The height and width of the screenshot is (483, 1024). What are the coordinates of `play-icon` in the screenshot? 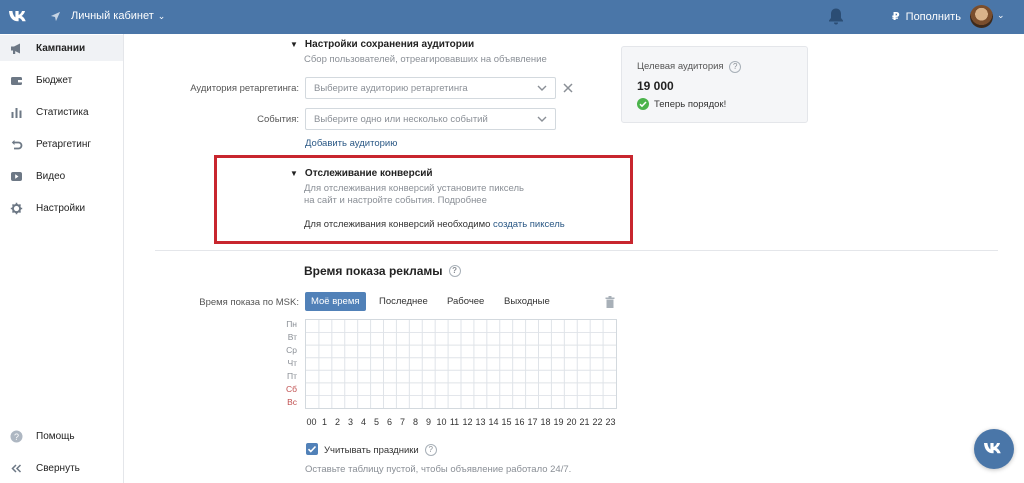 It's located at (16, 176).